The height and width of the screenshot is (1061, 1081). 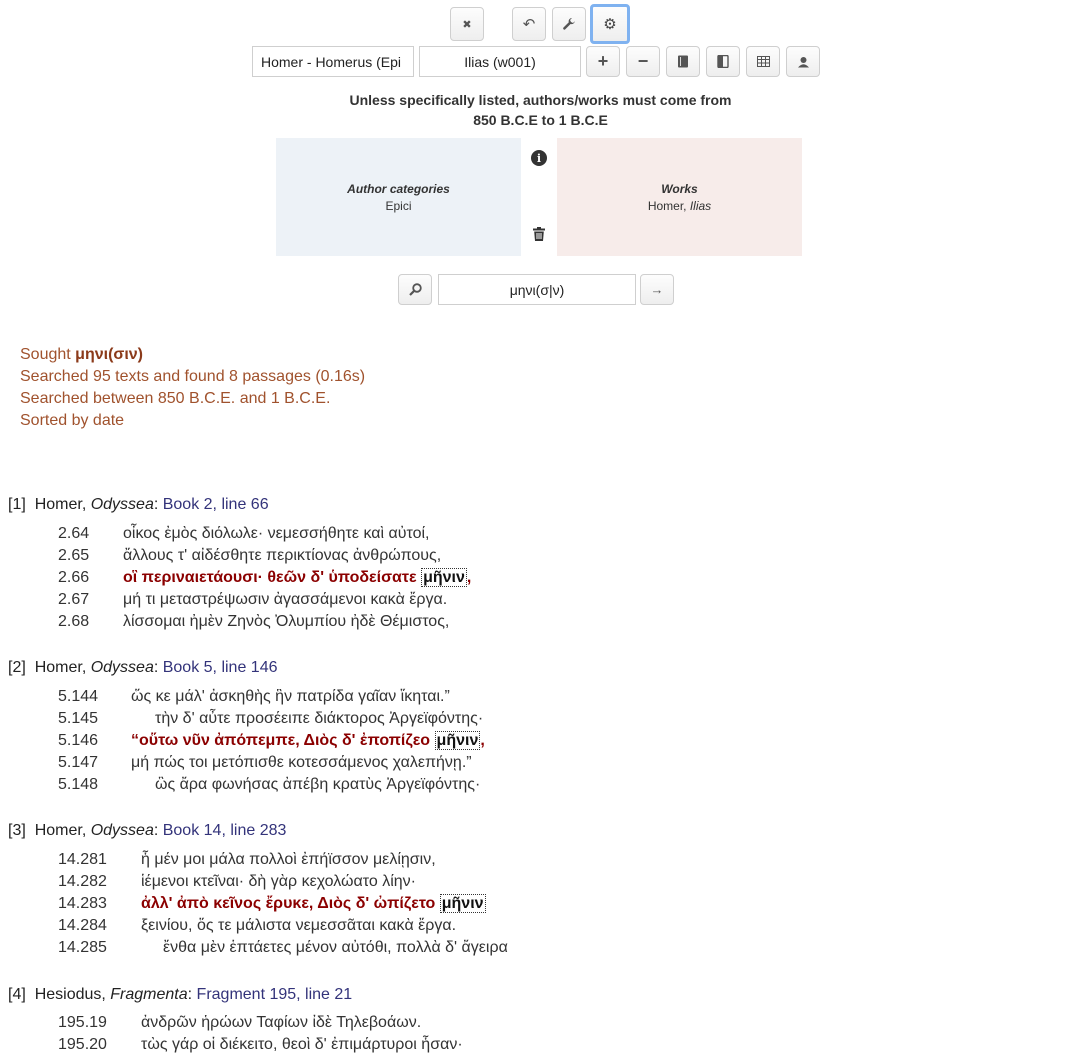 What do you see at coordinates (72, 994) in the screenshot?
I see `result-author: Hesiodus,` at bounding box center [72, 994].